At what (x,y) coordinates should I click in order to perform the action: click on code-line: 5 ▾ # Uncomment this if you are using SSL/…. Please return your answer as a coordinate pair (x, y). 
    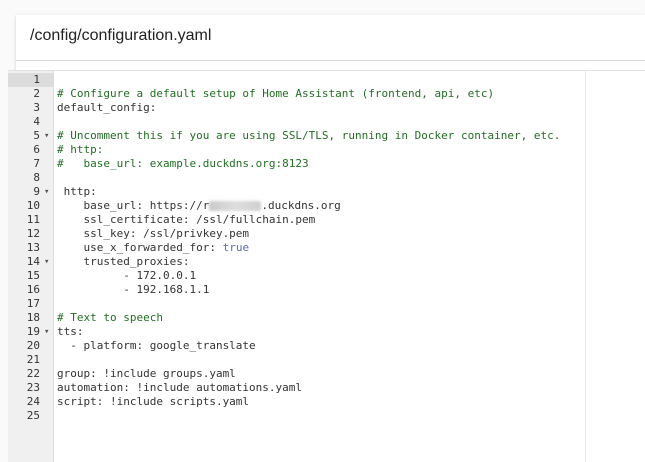
    Looking at the image, I should click on (326, 136).